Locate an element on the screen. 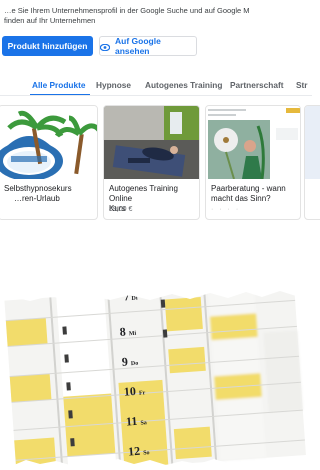 This screenshot has width=320, height=470. tab-partnerschaft: Partnerschaft is located at coordinates (257, 85).